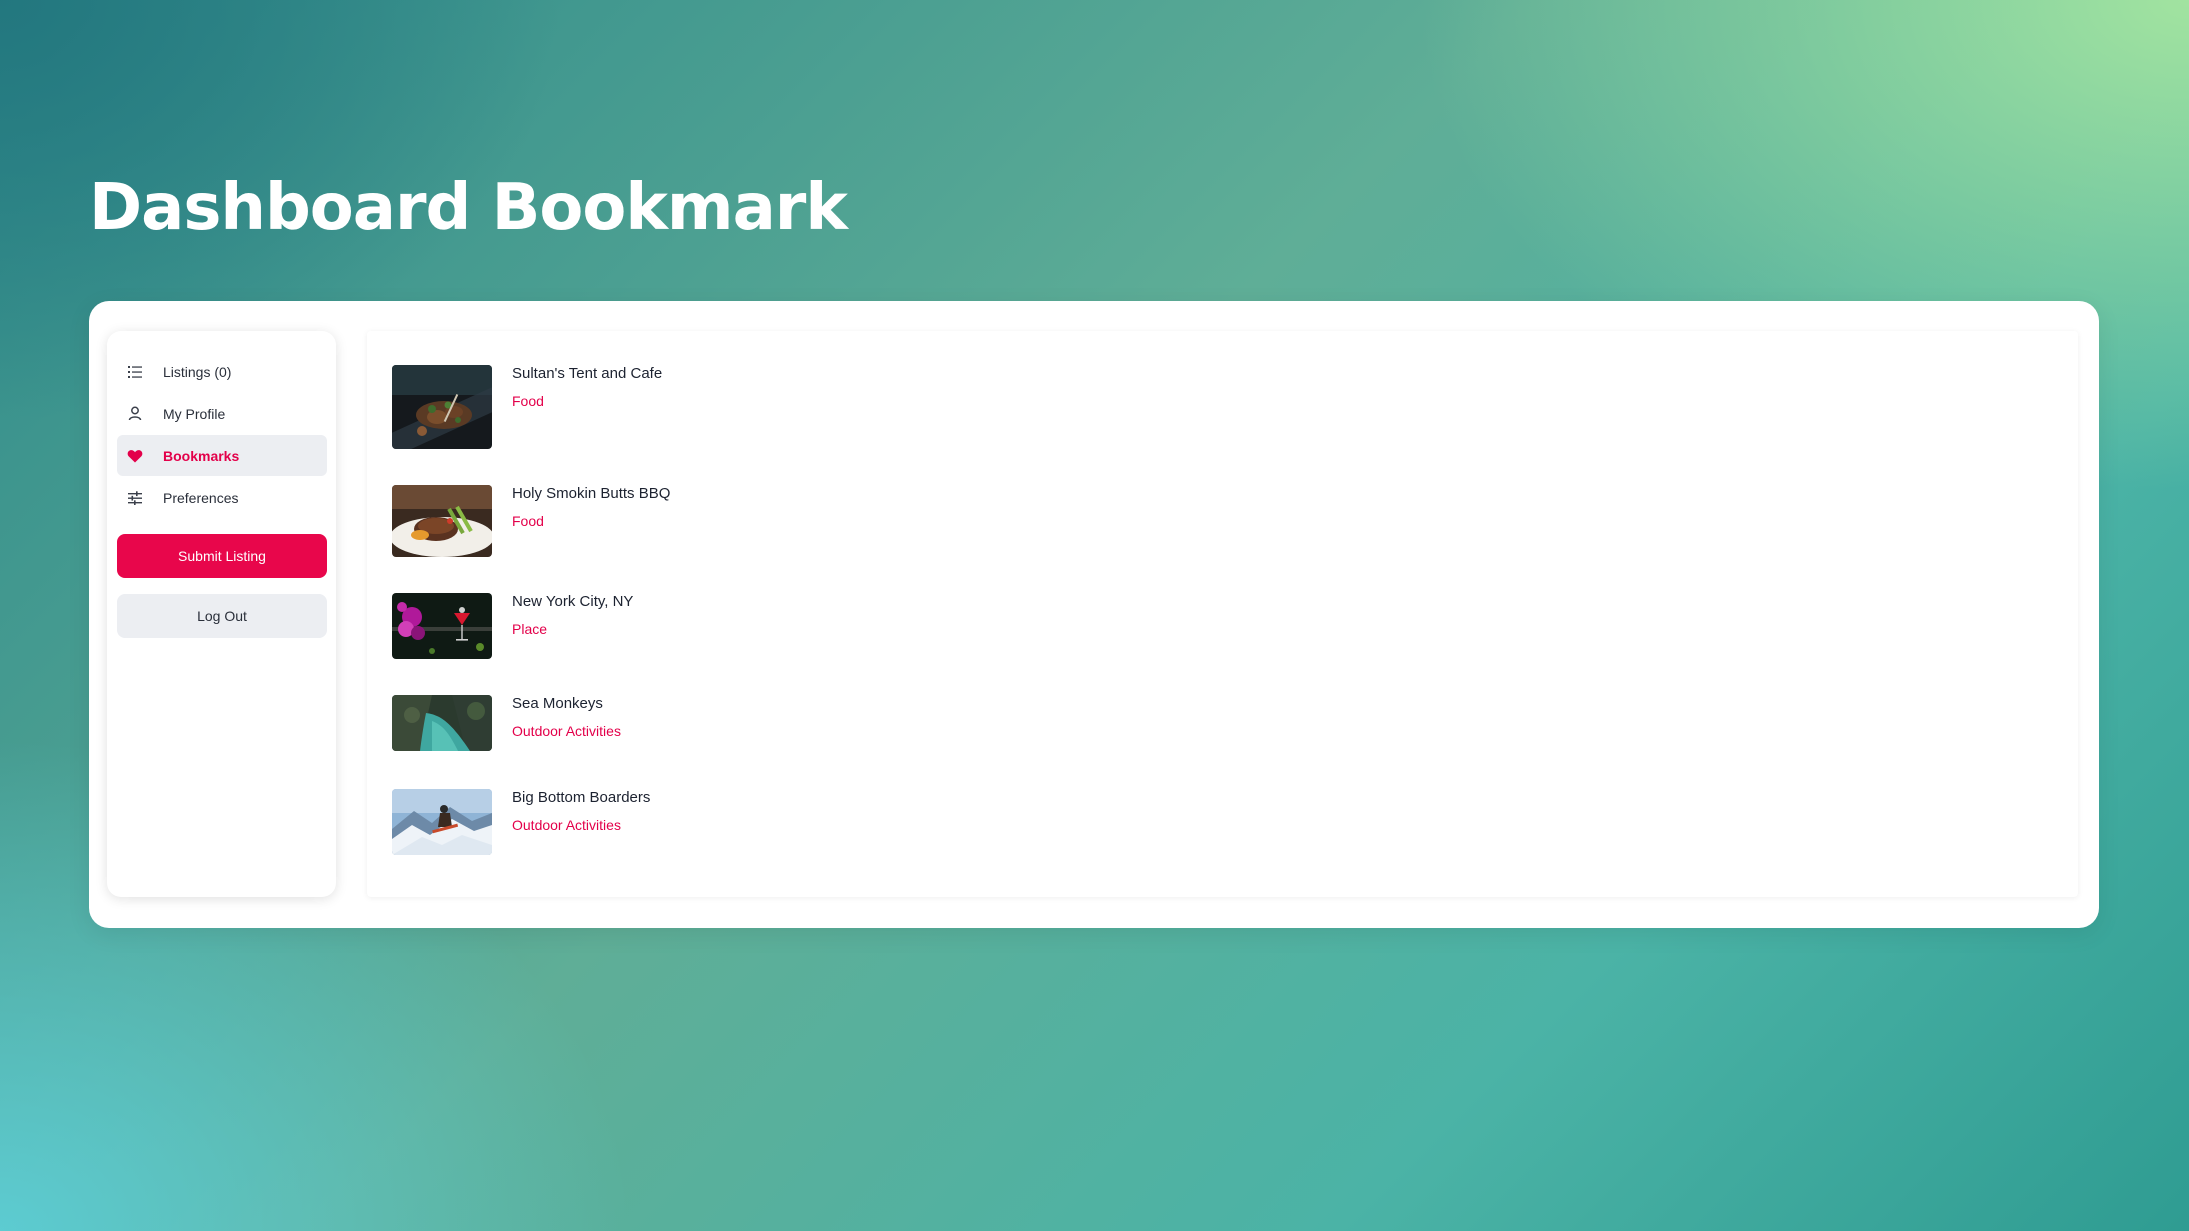 Image resolution: width=2189 pixels, height=1231 pixels. Describe the element at coordinates (572, 601) in the screenshot. I see `bookmark-title: New York City, NY` at that location.